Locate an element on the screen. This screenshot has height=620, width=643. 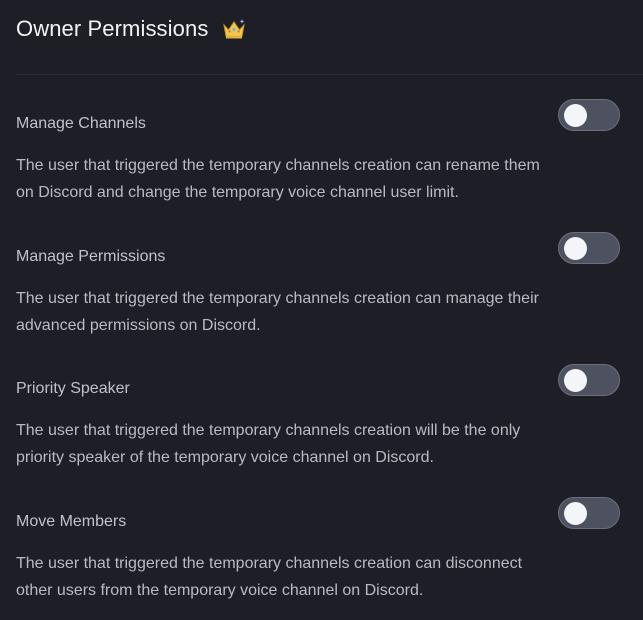
header-divider is located at coordinates (329, 74).